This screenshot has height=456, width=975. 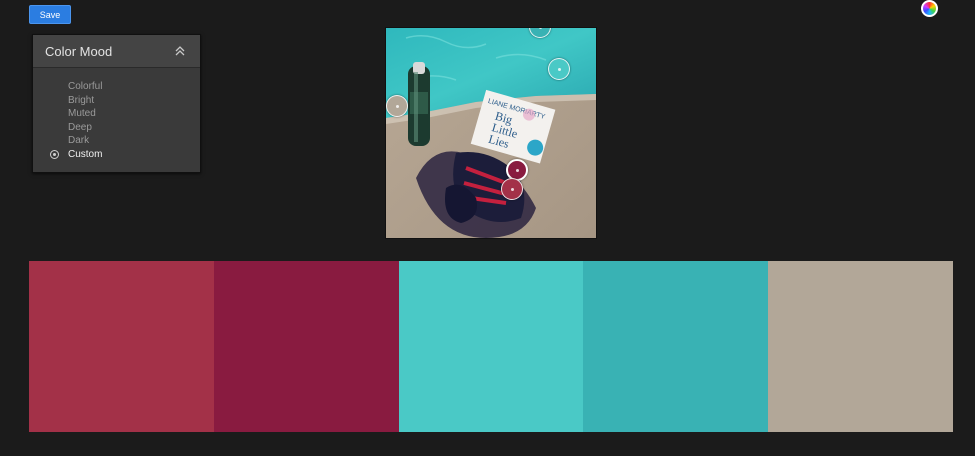 I want to click on bottle, so click(x=419, y=104).